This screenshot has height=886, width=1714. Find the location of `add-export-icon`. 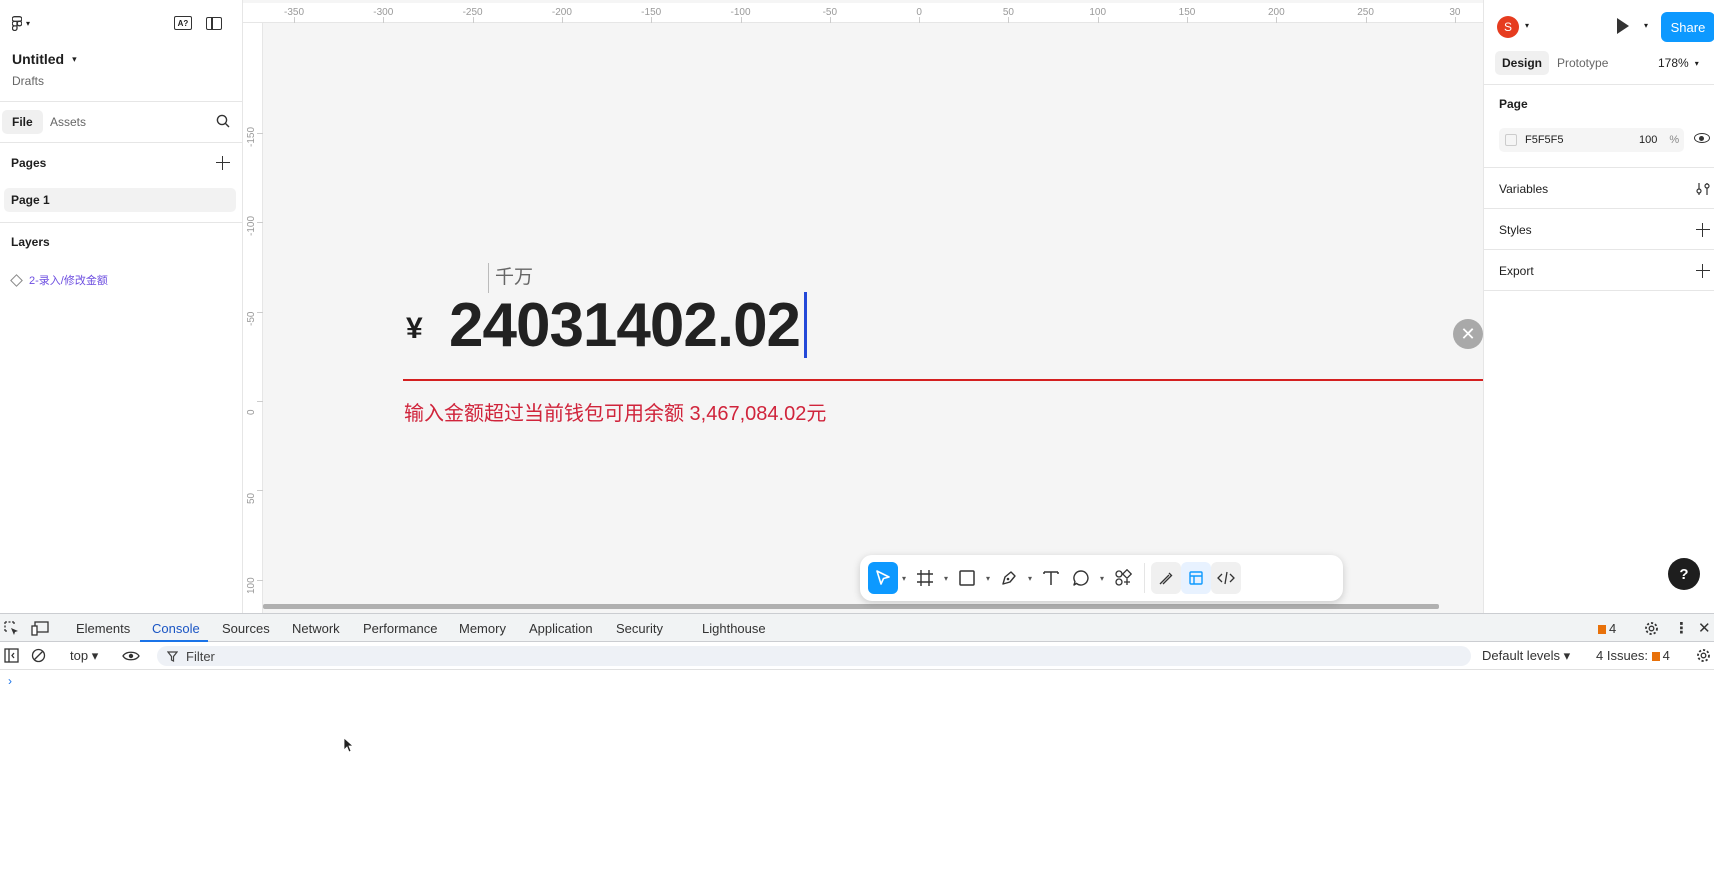

add-export-icon is located at coordinates (1703, 271).